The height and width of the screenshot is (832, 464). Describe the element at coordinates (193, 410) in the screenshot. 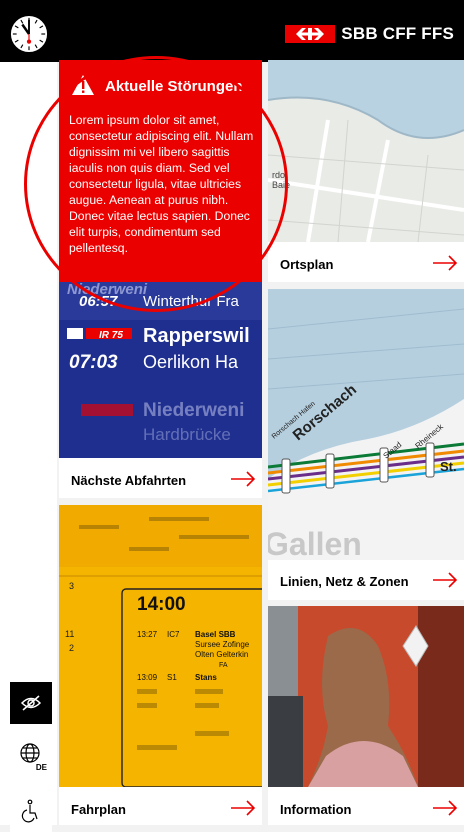

I see `board-row3-dest: Niederweni` at that location.